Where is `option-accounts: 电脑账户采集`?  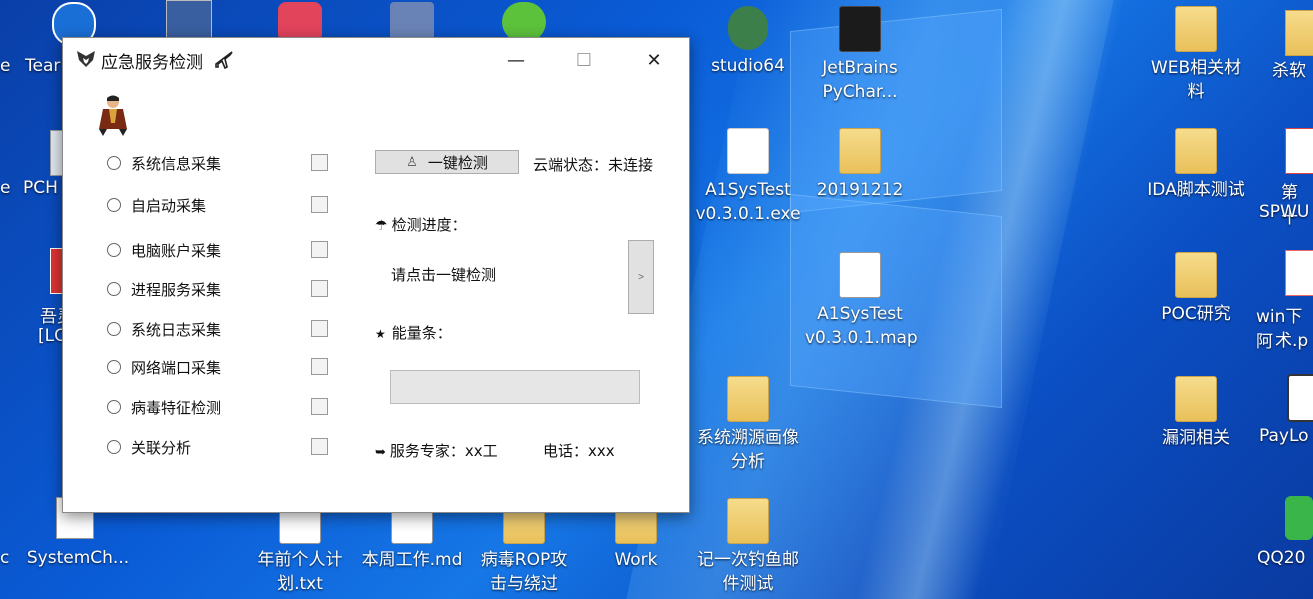 option-accounts: 电脑账户采集 is located at coordinates (164, 250).